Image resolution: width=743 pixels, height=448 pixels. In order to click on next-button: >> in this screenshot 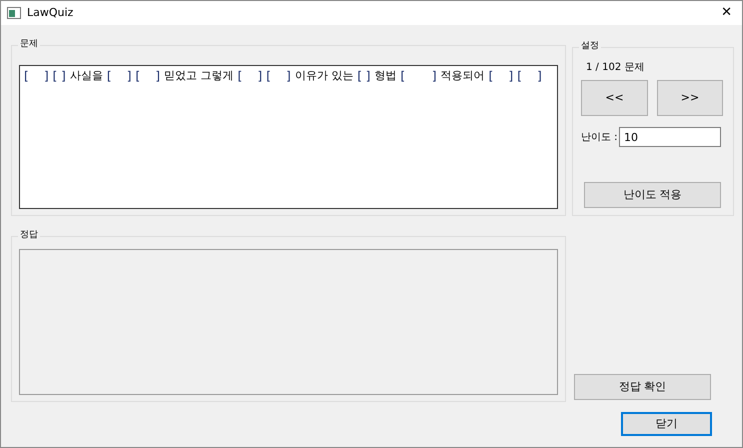, I will do `click(690, 98)`.